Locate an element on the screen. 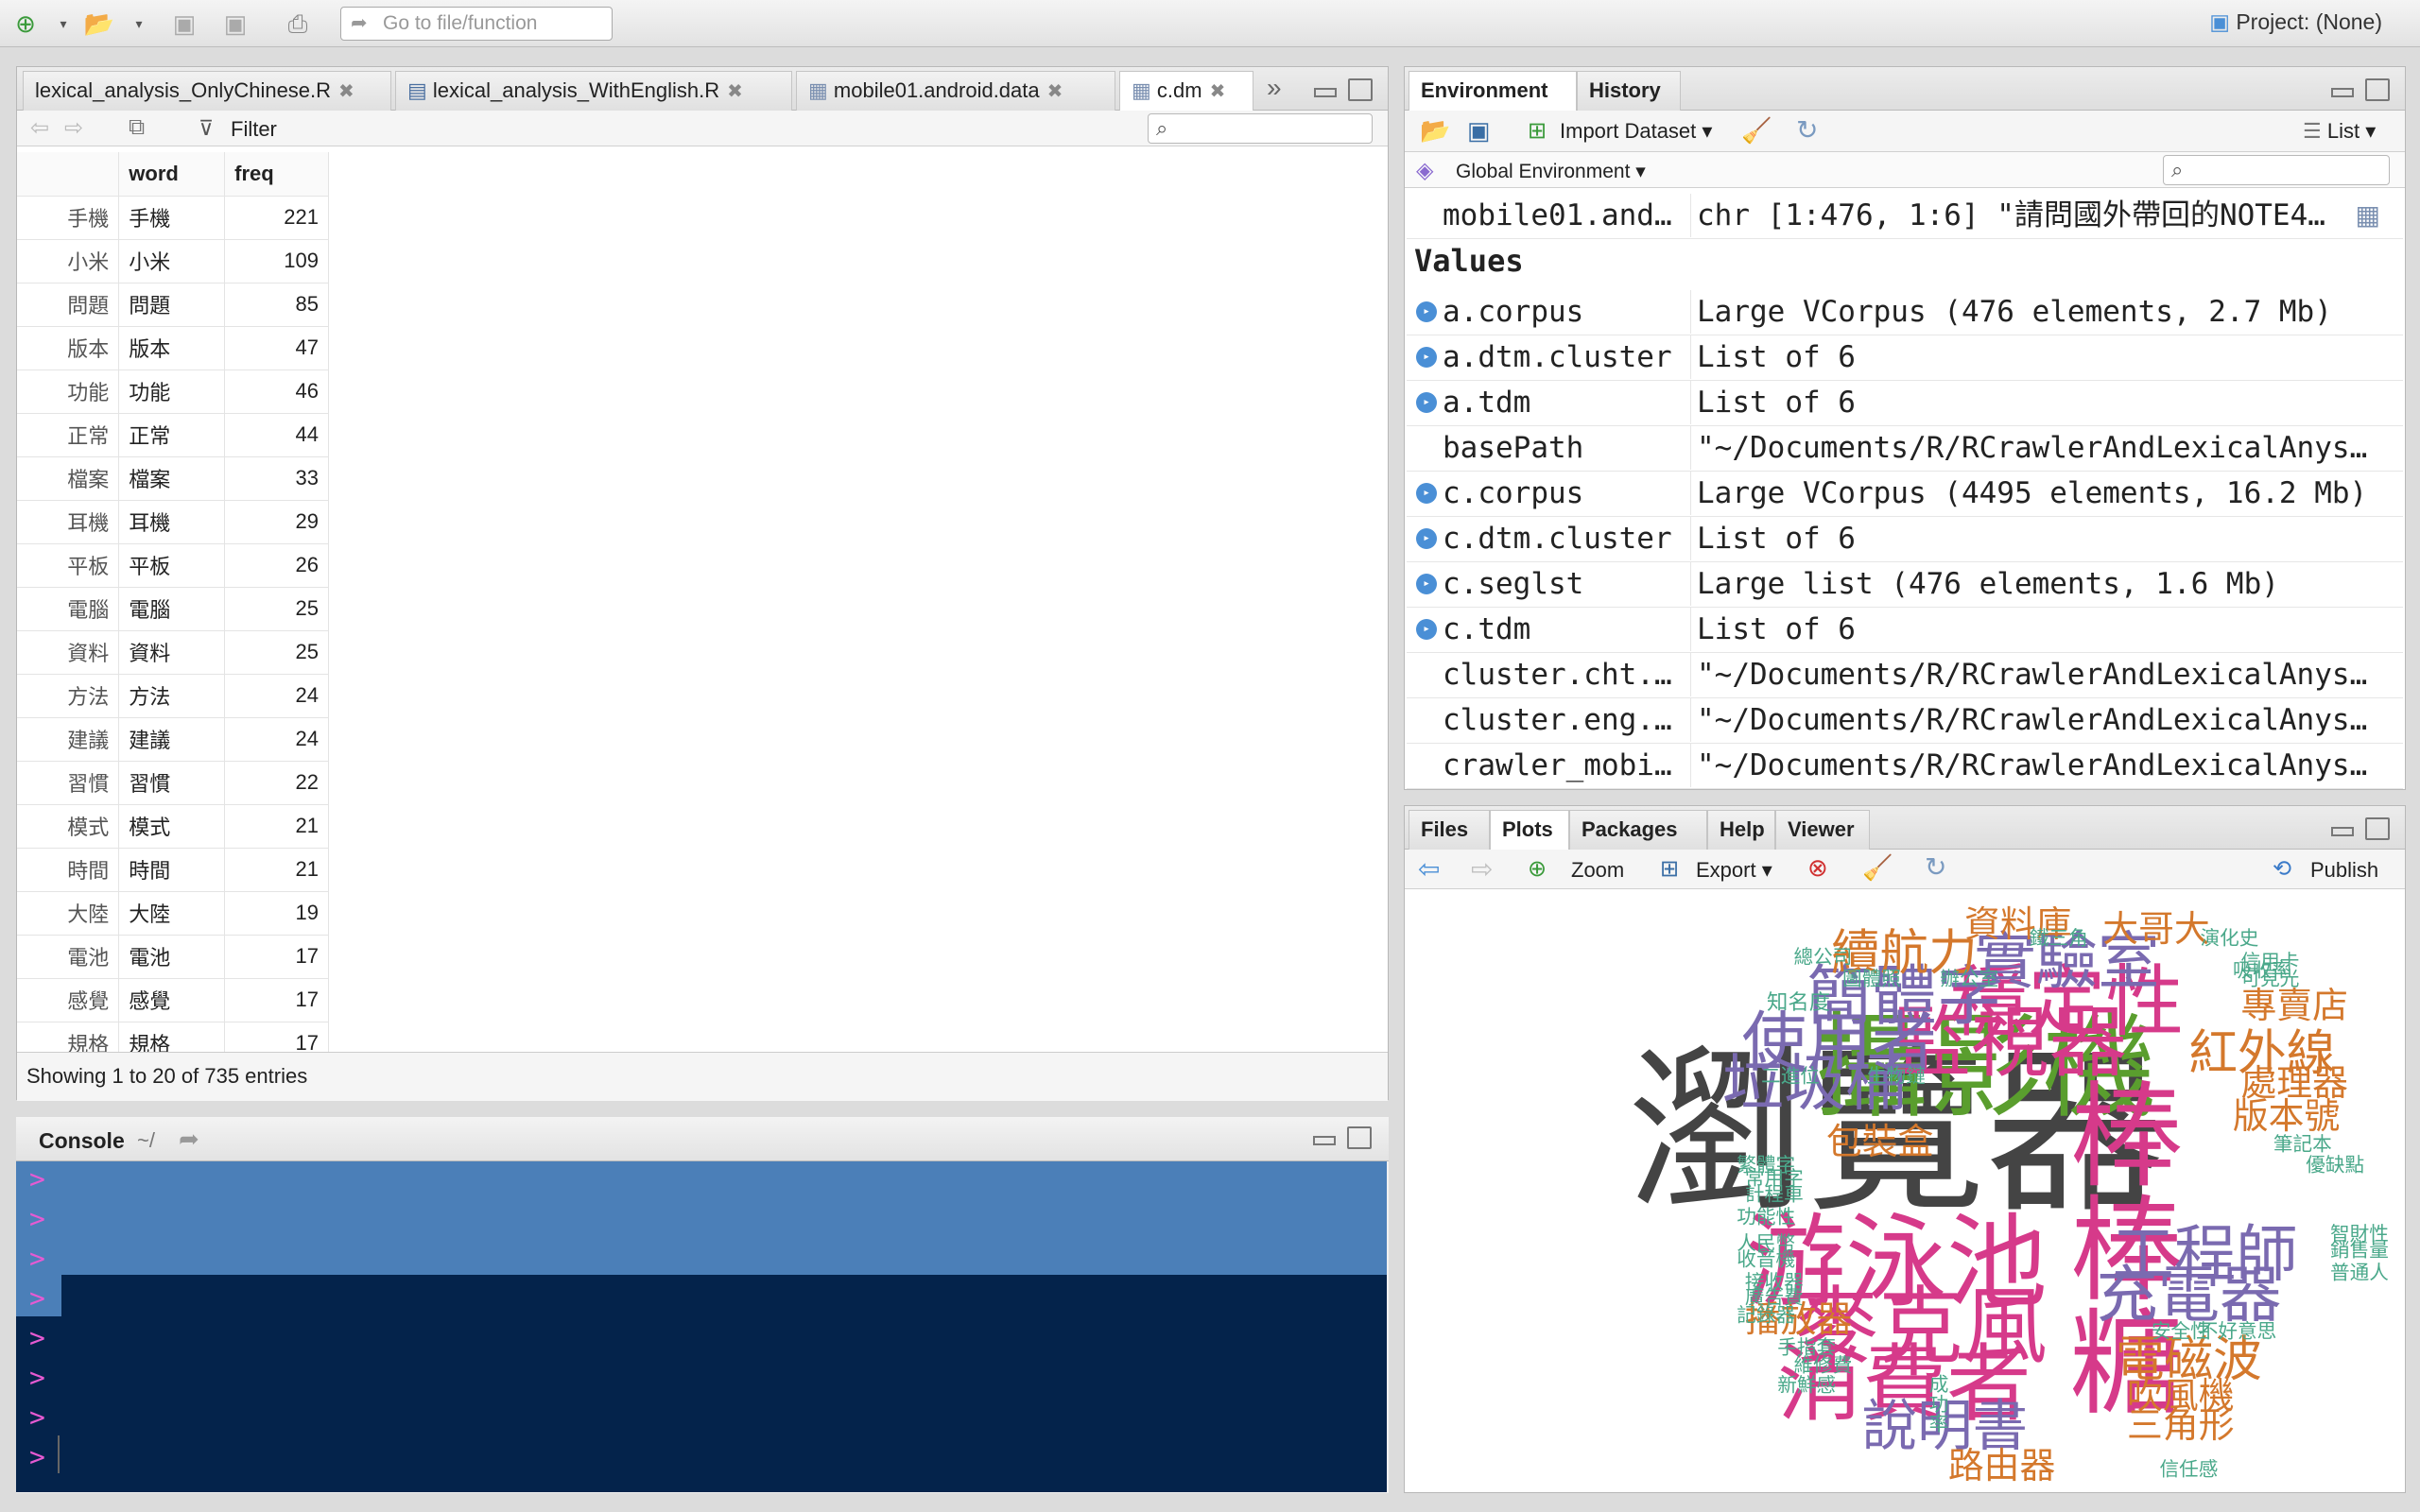 The height and width of the screenshot is (1512, 2420). zoom-button: Zoom is located at coordinates (1597, 870).